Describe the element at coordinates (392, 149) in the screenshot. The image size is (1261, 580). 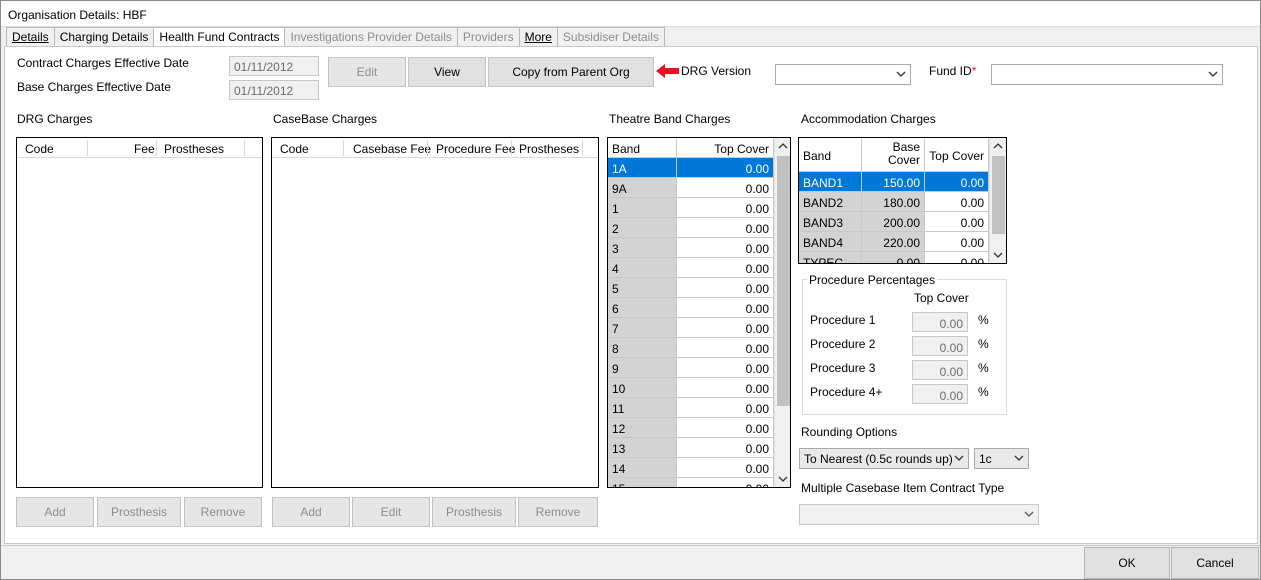
I see `column-header-casebase-fee: Casebase Fee` at that location.